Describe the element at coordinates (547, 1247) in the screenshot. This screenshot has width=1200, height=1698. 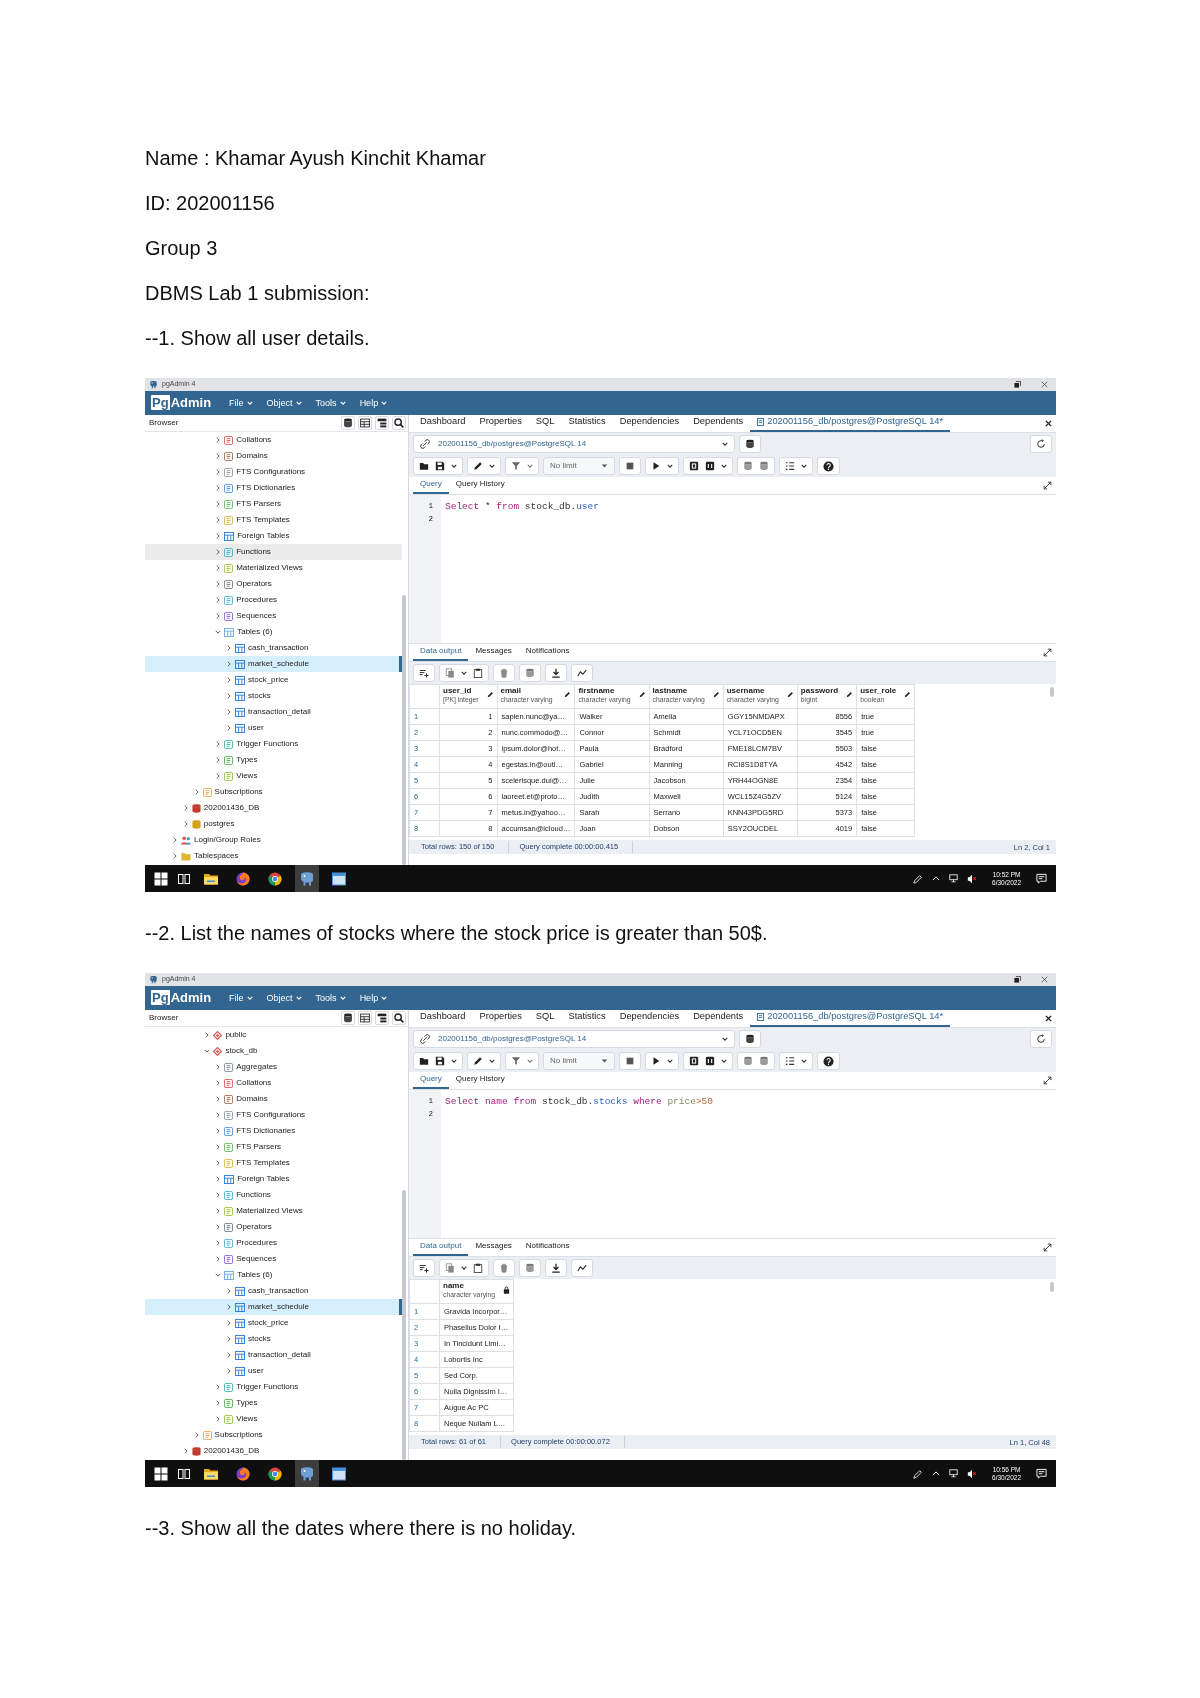
I see `tab: Notifications` at that location.